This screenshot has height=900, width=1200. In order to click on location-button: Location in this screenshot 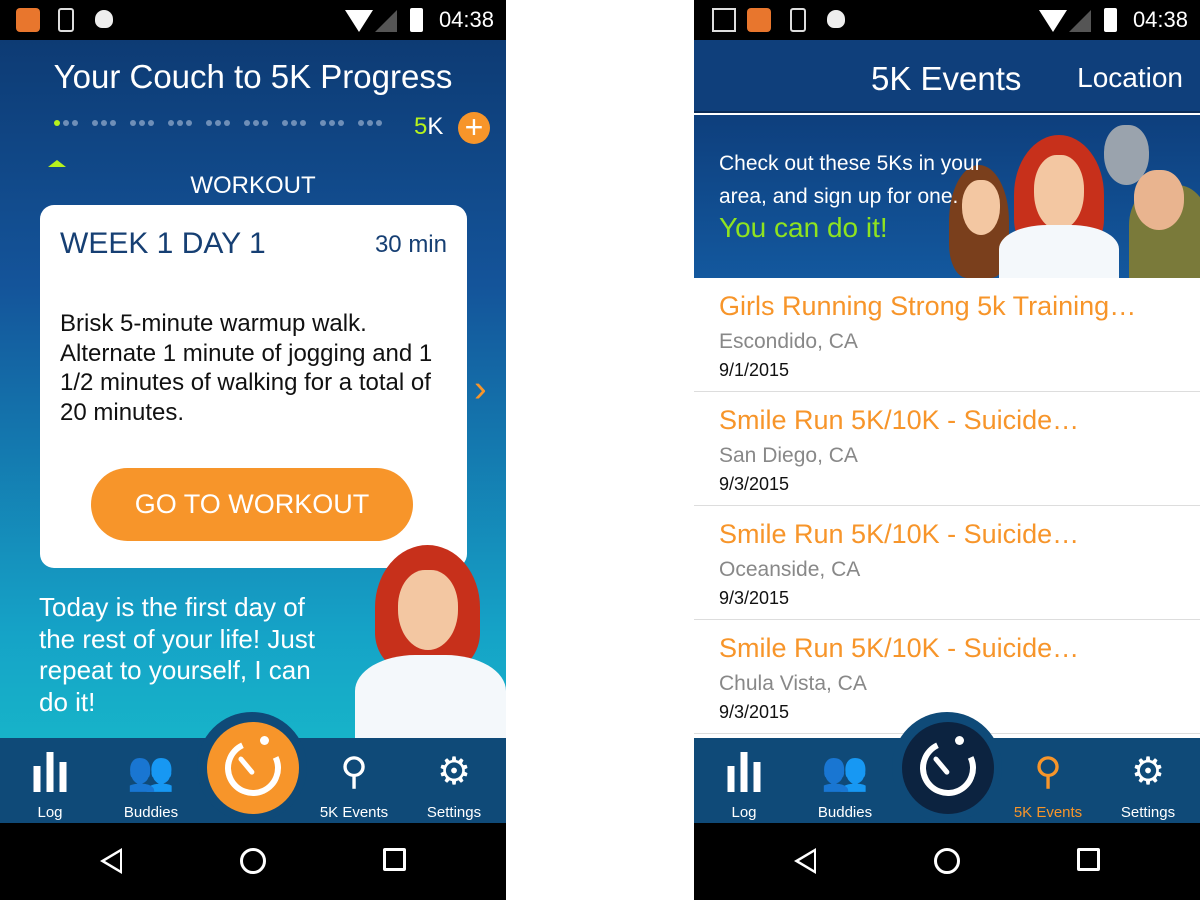, I will do `click(1130, 78)`.